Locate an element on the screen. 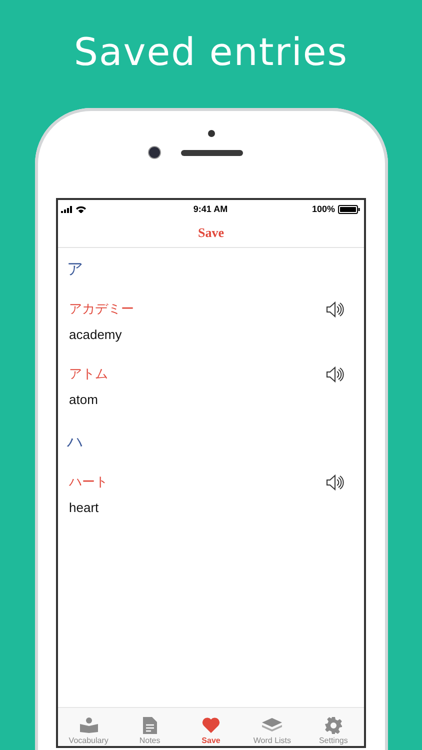 The width and height of the screenshot is (422, 750). settings-icon is located at coordinates (333, 725).